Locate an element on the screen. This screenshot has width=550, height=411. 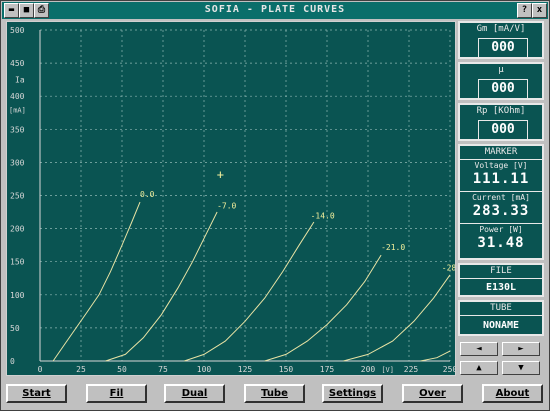
x-tick-label: 175 is located at coordinates (327, 369).